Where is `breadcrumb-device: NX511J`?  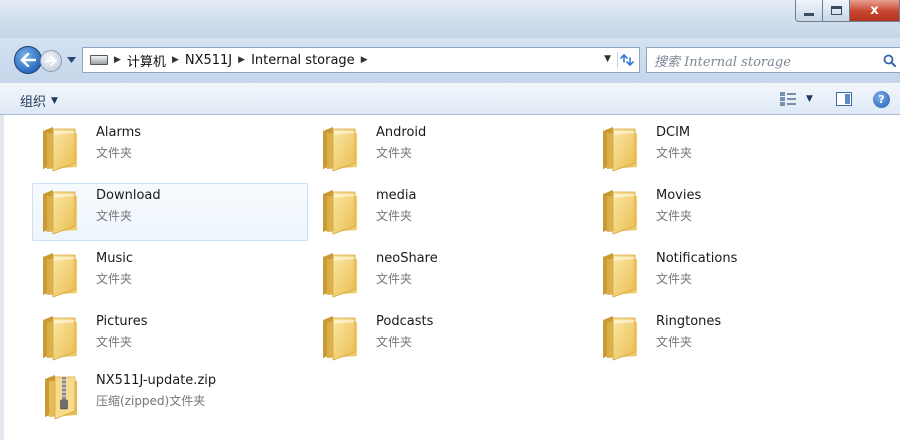 breadcrumb-device: NX511J is located at coordinates (208, 60).